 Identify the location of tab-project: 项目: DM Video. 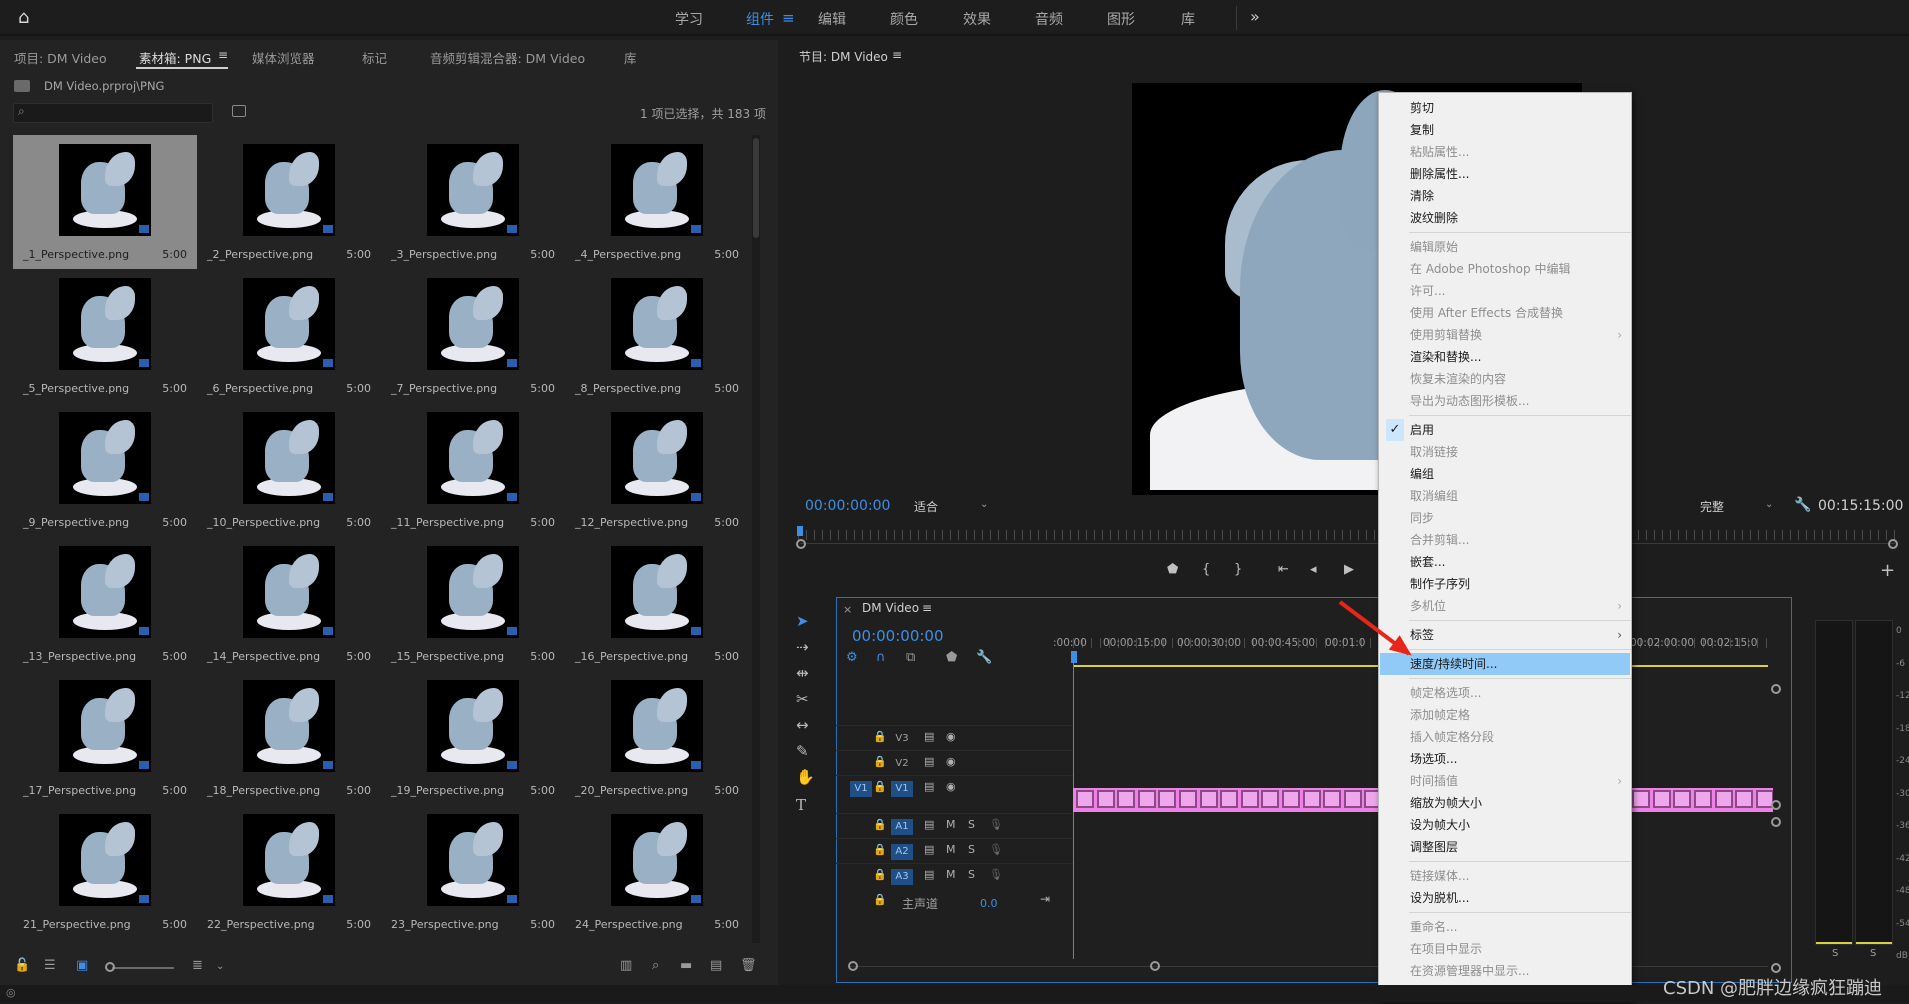
(60, 57).